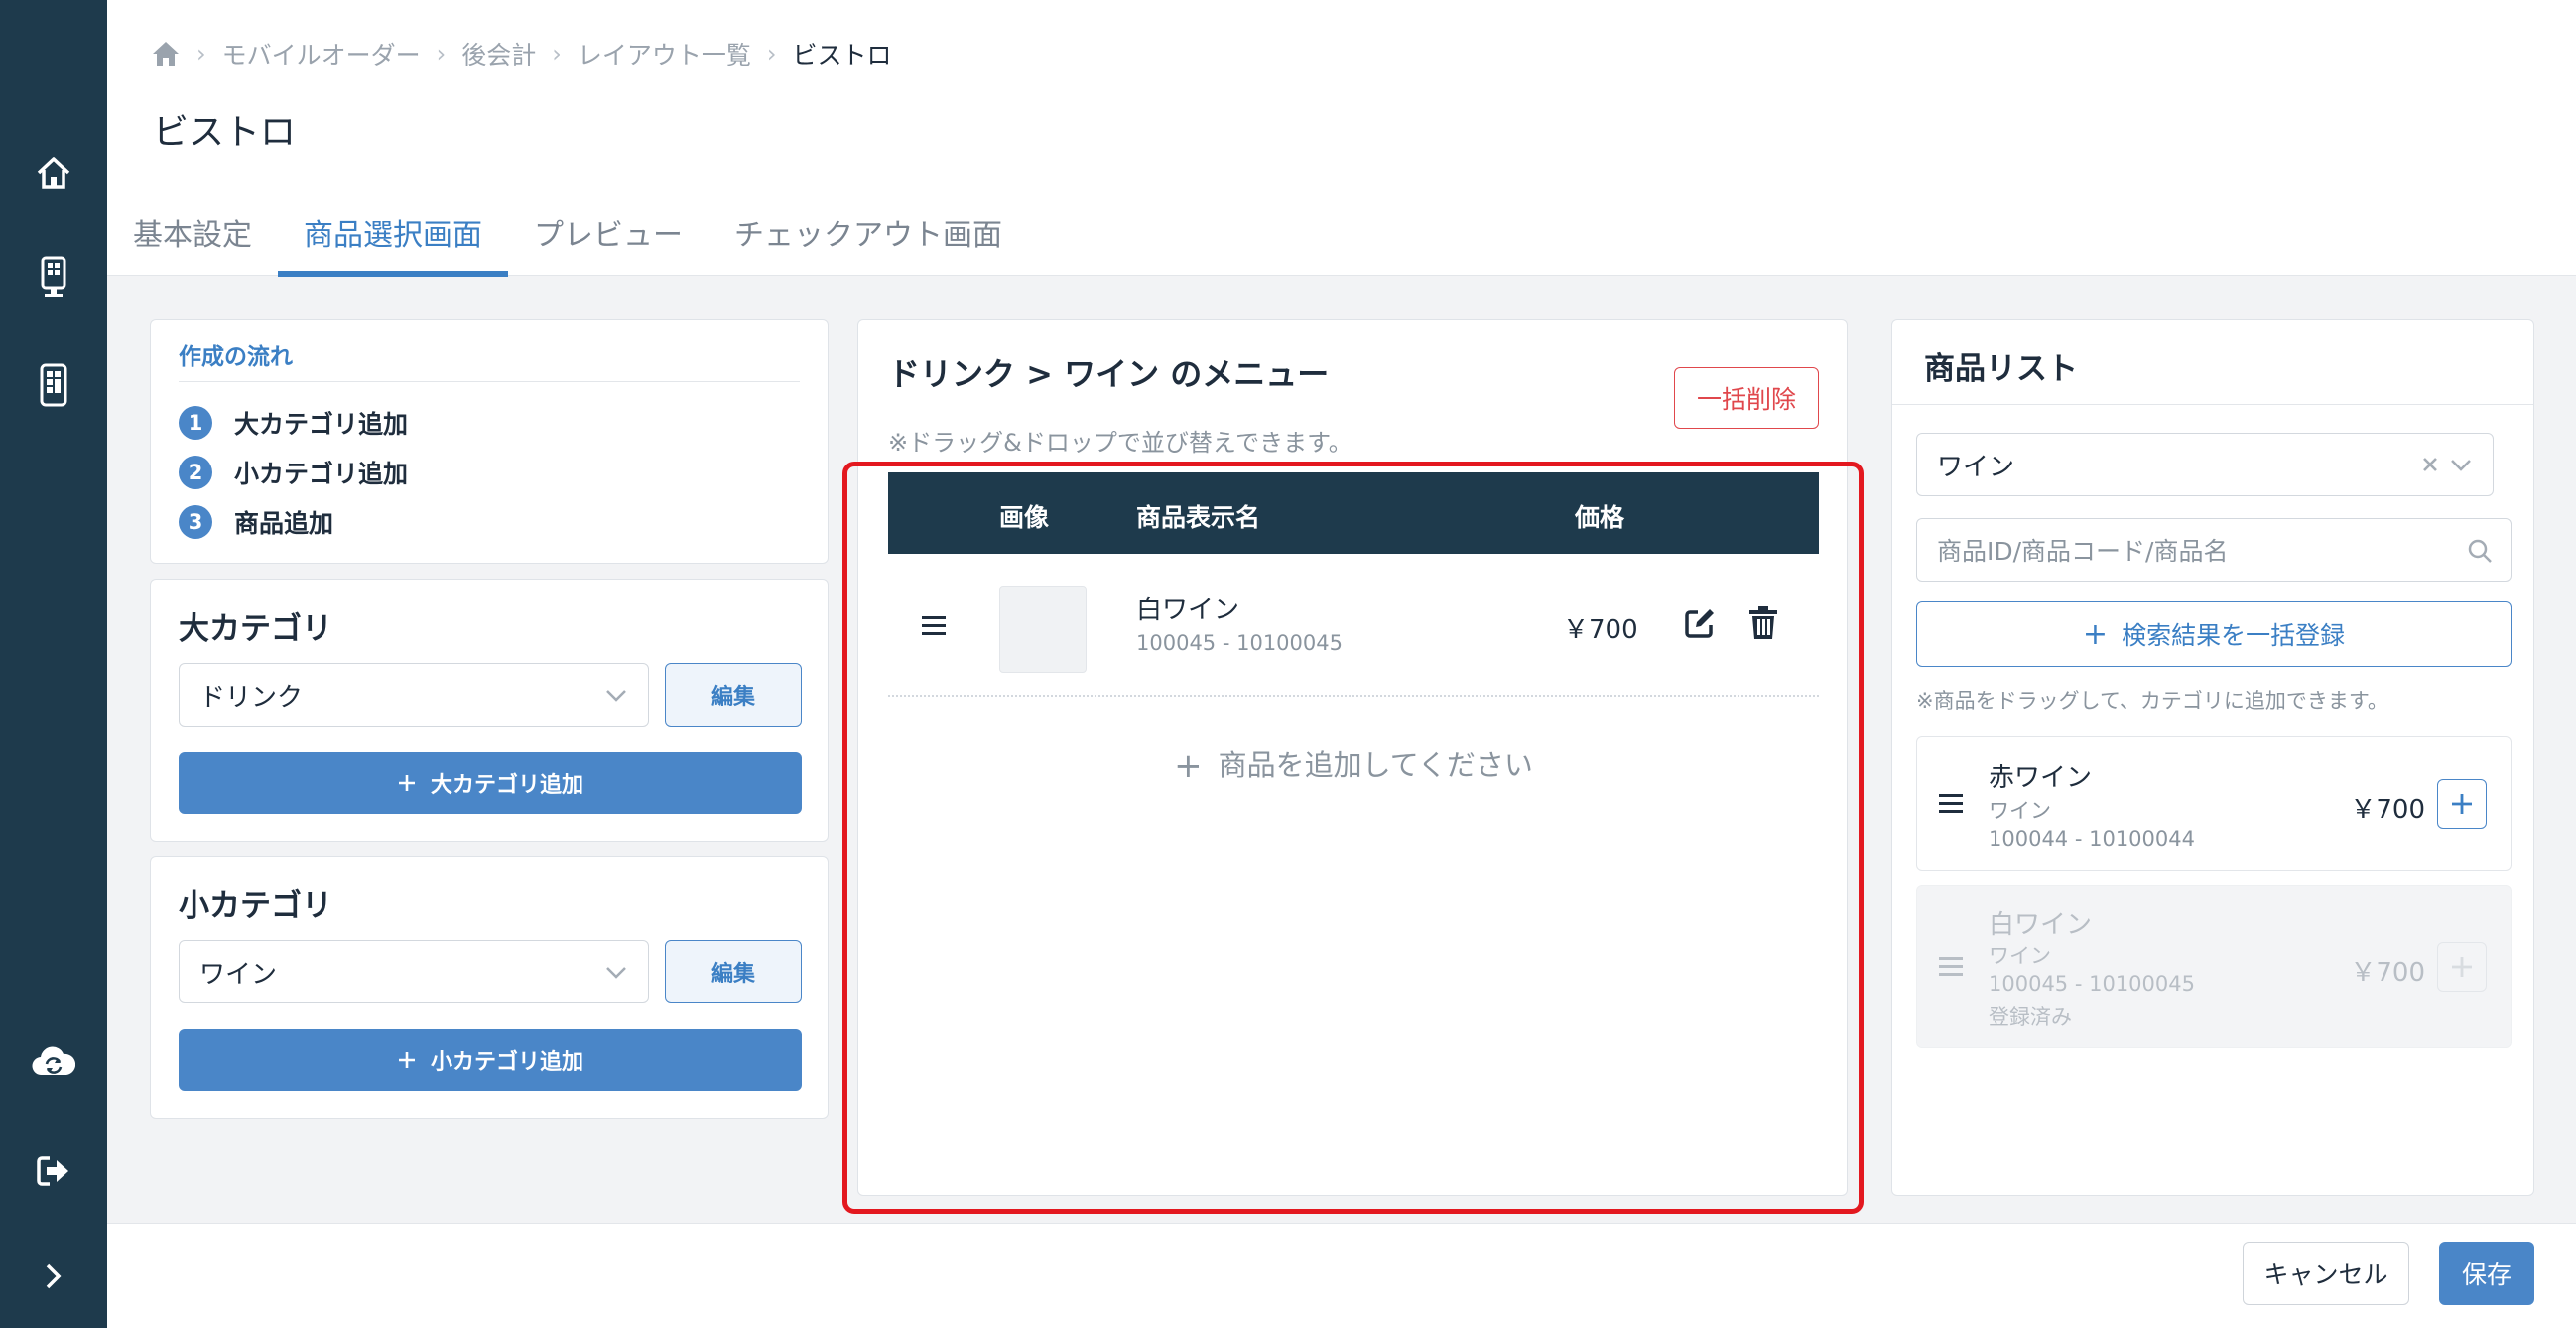 The image size is (2576, 1328). Describe the element at coordinates (2214, 804) in the screenshot. I see `product-list-item: 赤ワイン ワイン 100044 - 10100044 ￥700` at that location.